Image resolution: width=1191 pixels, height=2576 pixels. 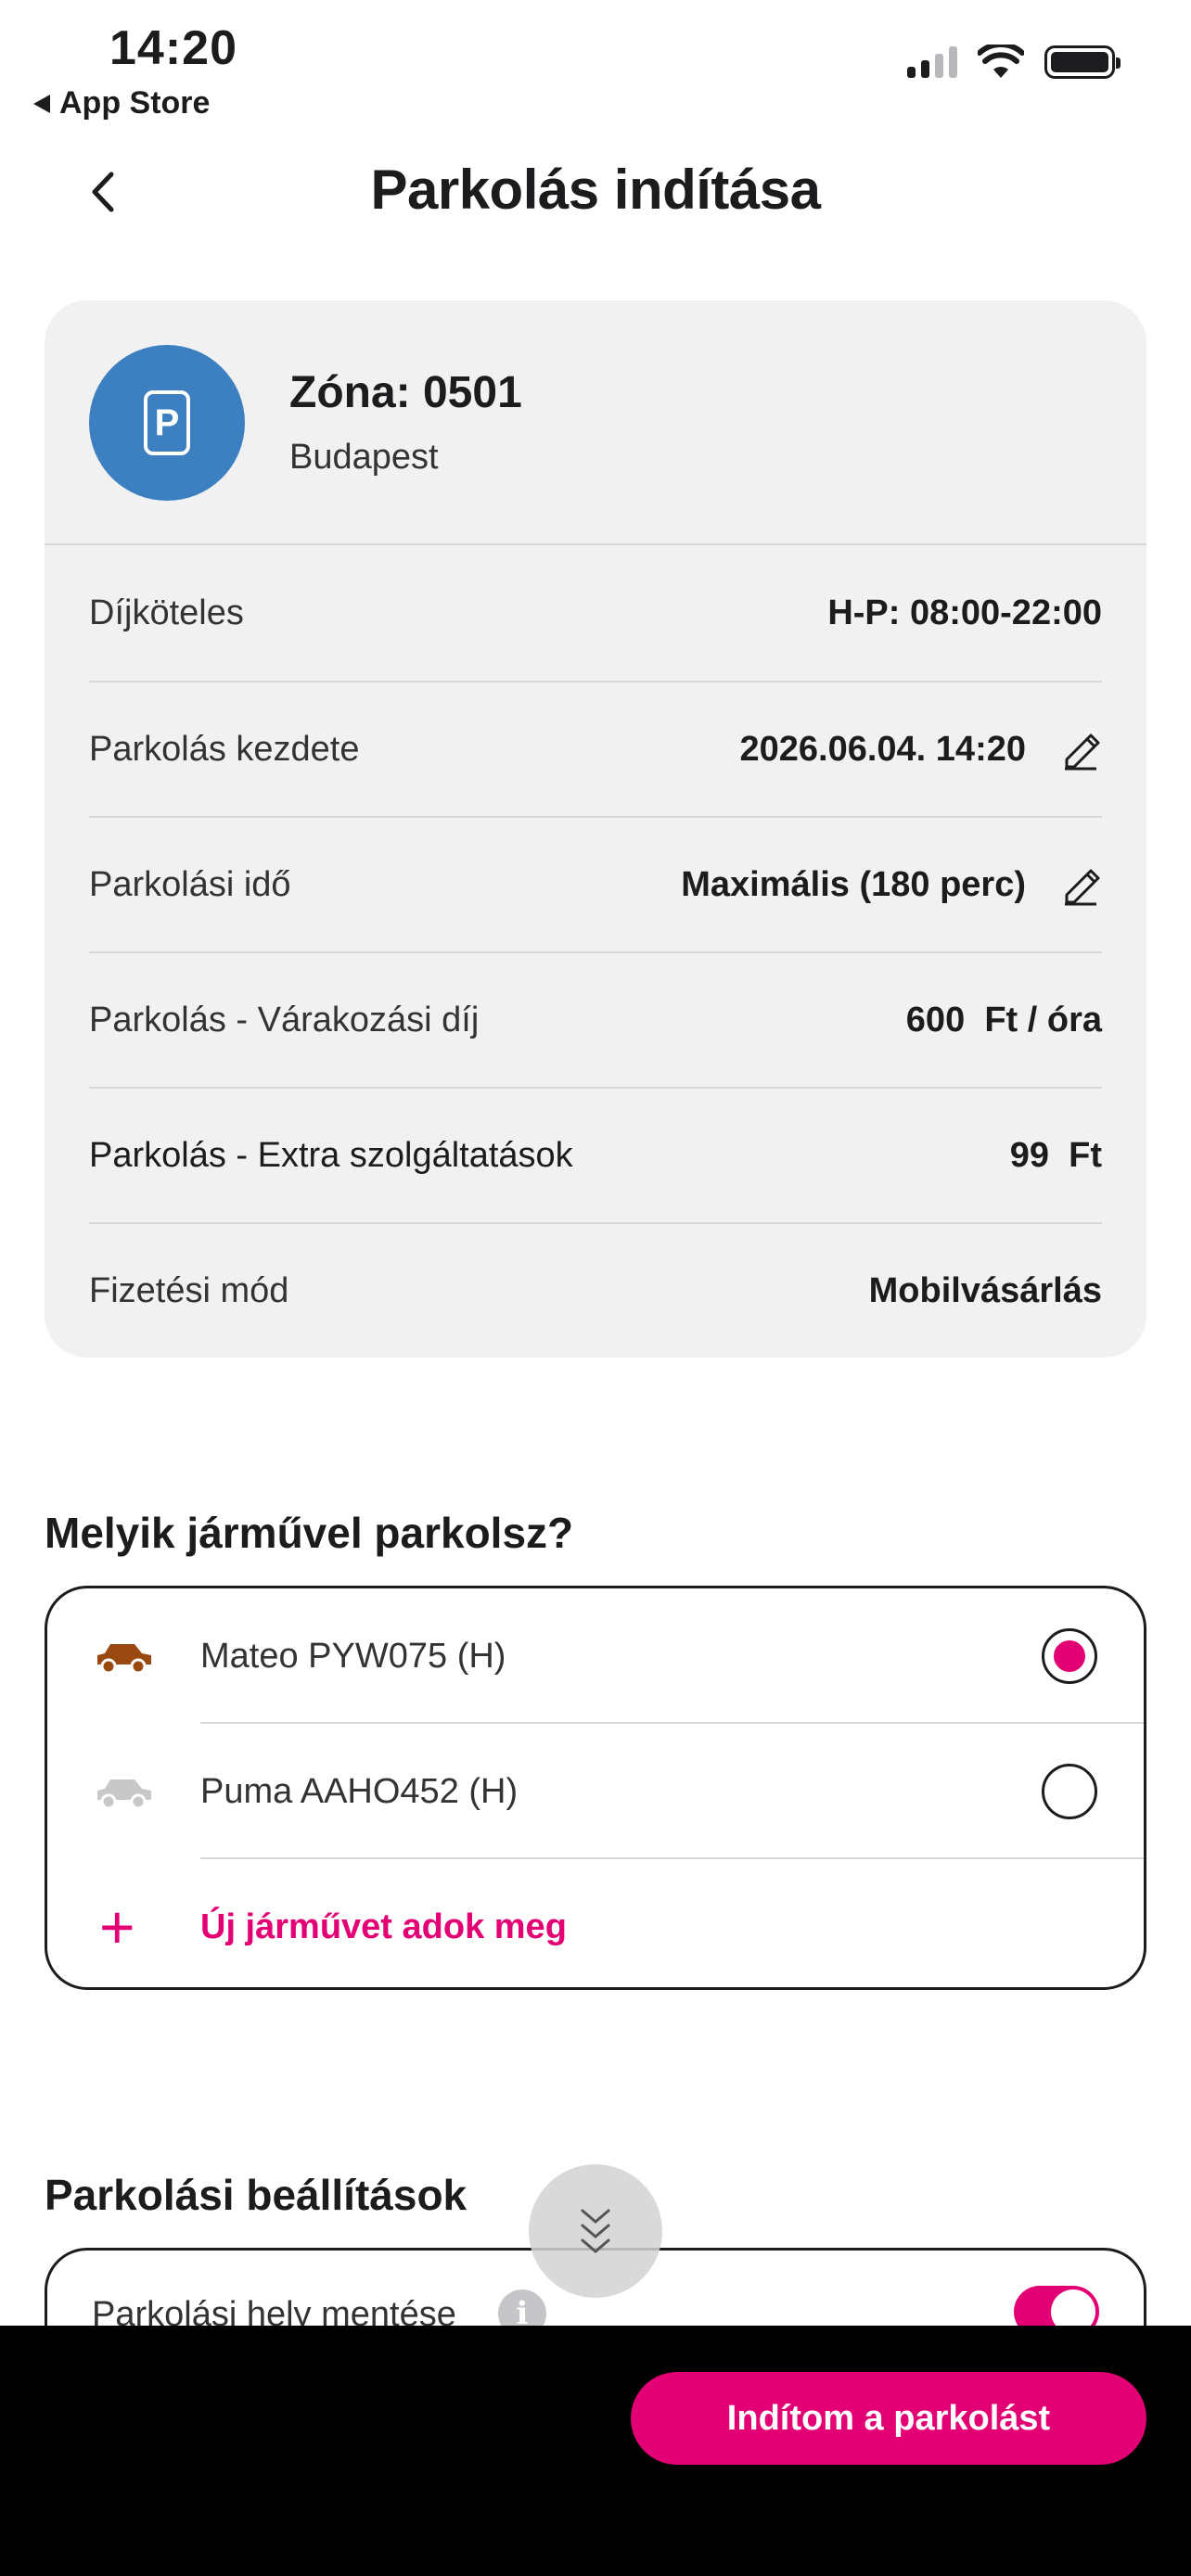 What do you see at coordinates (166, 612) in the screenshot?
I see `info-row-label: Díjköteles` at bounding box center [166, 612].